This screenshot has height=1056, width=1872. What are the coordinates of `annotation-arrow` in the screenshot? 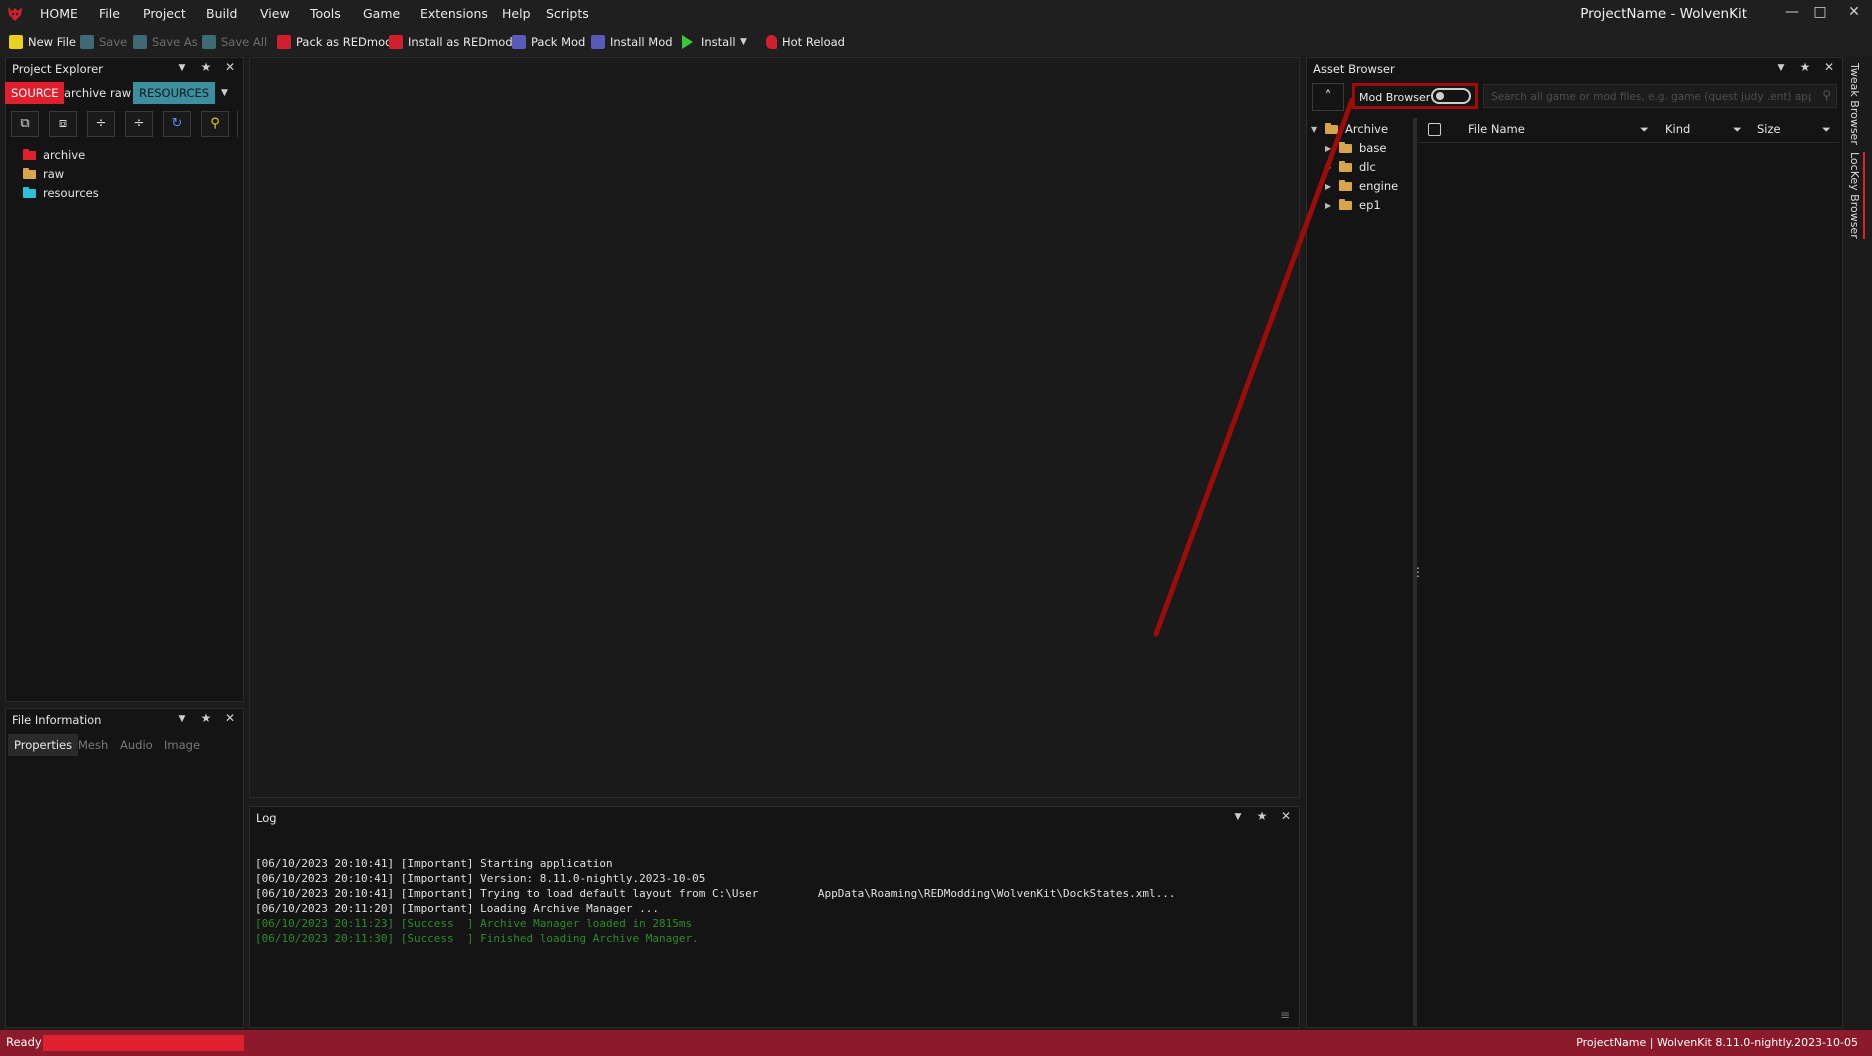 It's located at (1254, 367).